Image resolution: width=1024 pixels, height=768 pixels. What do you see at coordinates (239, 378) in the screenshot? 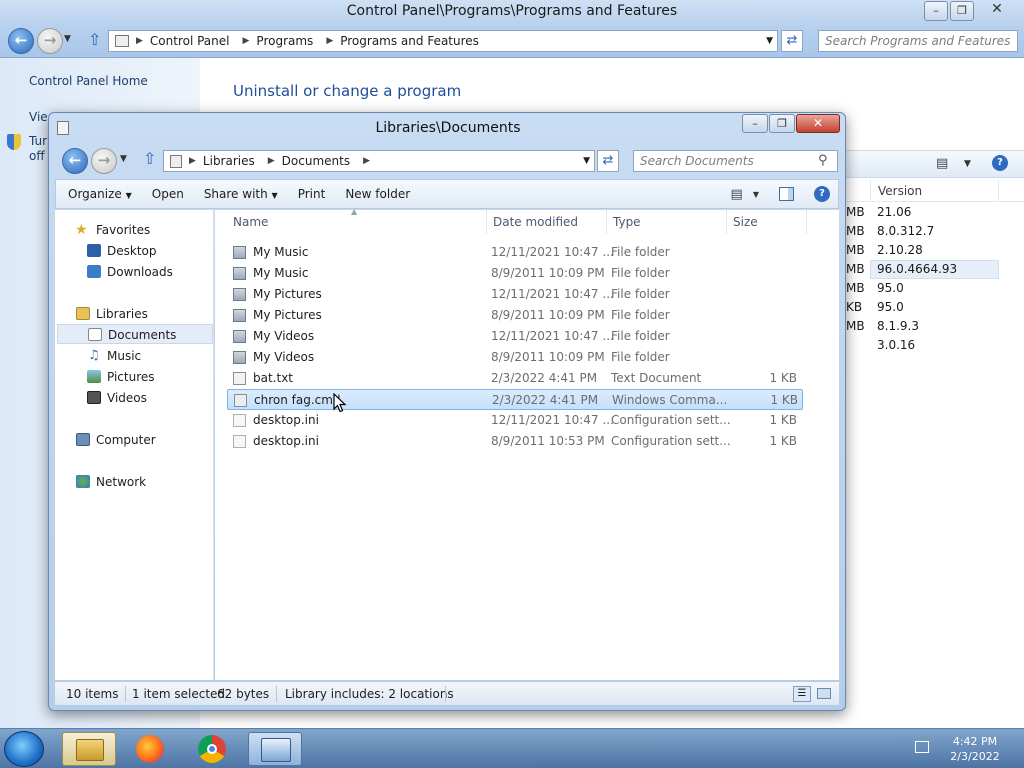
I see `text-file-icon` at bounding box center [239, 378].